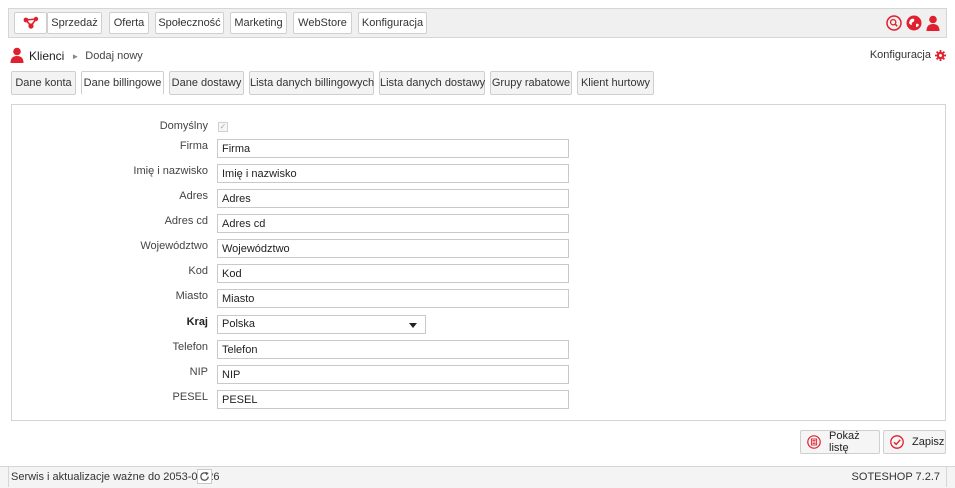 This screenshot has width=955, height=488. What do you see at coordinates (114, 56) in the screenshot?
I see `breadcrumb-current: Dodaj nowy` at bounding box center [114, 56].